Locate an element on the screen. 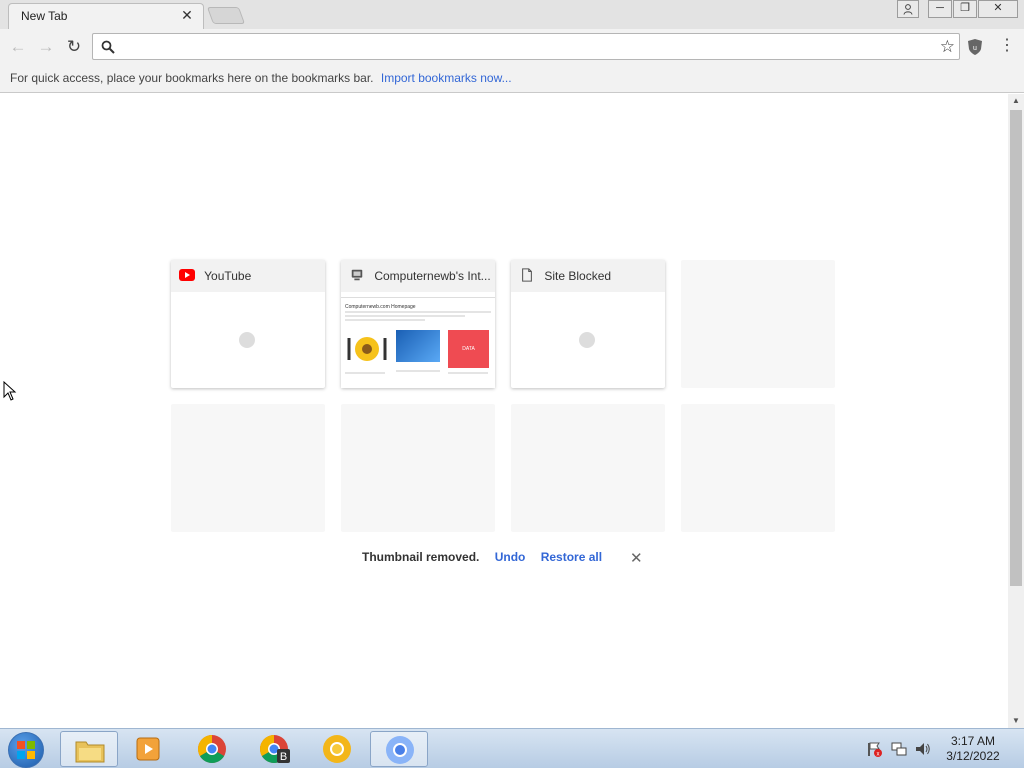 This screenshot has width=1024, height=768. notice-close-icon: ✕ is located at coordinates (636, 558).